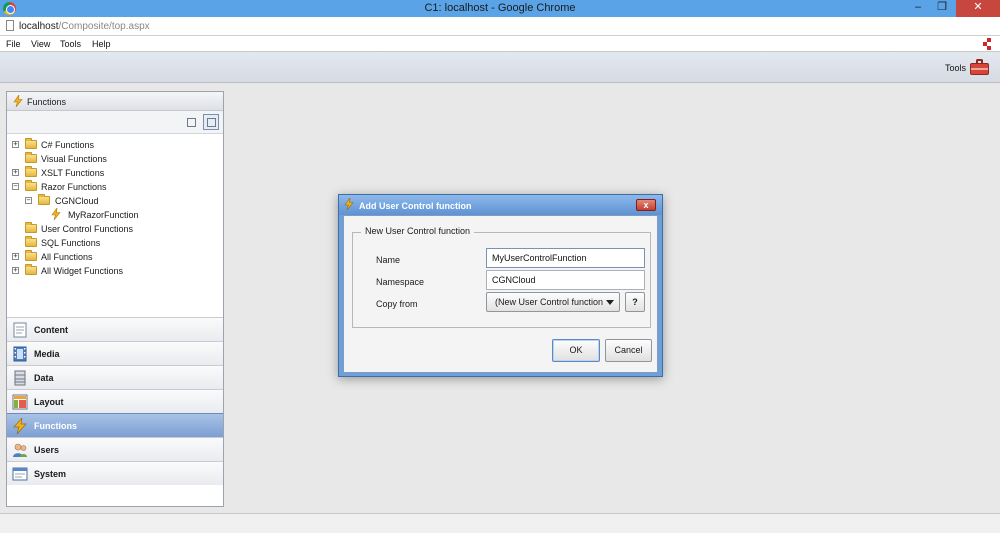 This screenshot has width=1000, height=533. I want to click on close-window-button: ✕, so click(978, 8).